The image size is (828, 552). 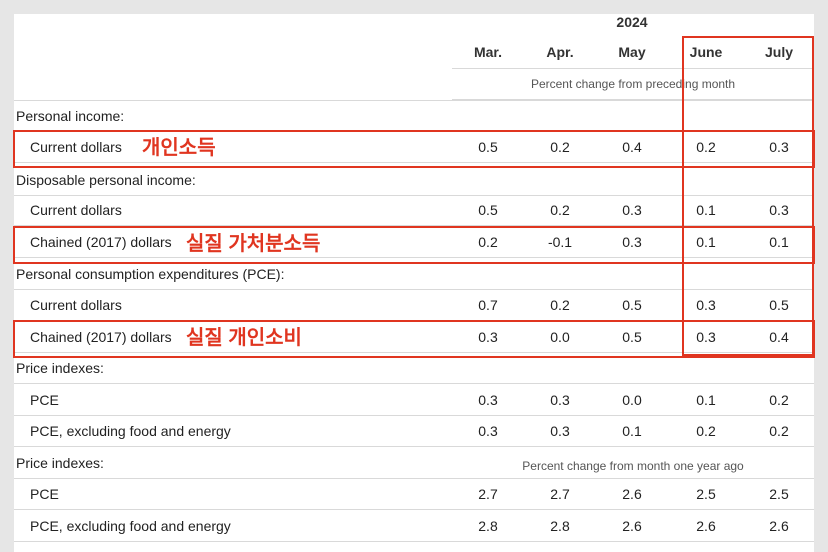 What do you see at coordinates (150, 274) in the screenshot?
I see `section-label: Personal consumption expenditures (PCE):` at bounding box center [150, 274].